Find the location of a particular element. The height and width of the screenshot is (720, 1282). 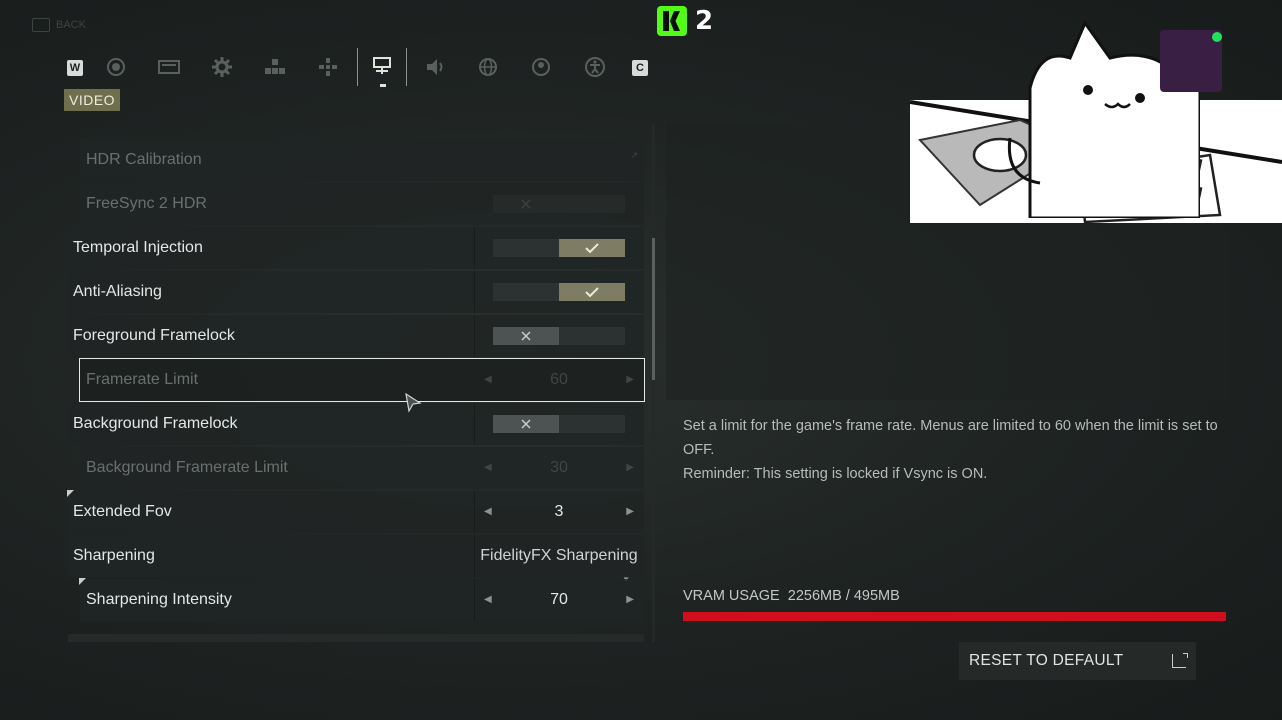

stepper-value: 3 is located at coordinates (559, 511).